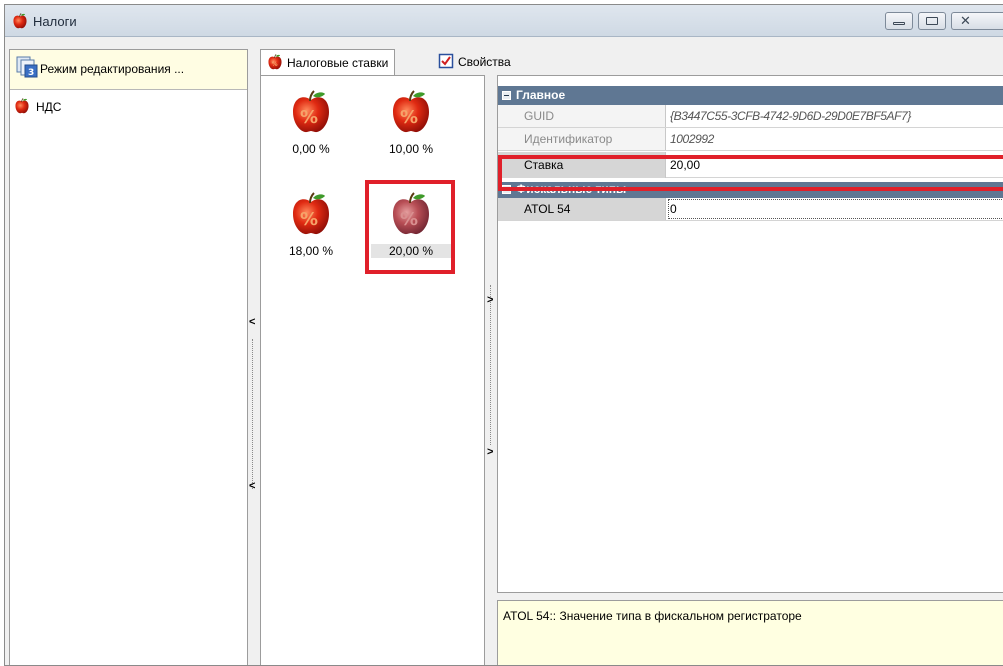 The width and height of the screenshot is (1003, 666). I want to click on tab-tax-rates: % Налоговые ставки, so click(328, 62).